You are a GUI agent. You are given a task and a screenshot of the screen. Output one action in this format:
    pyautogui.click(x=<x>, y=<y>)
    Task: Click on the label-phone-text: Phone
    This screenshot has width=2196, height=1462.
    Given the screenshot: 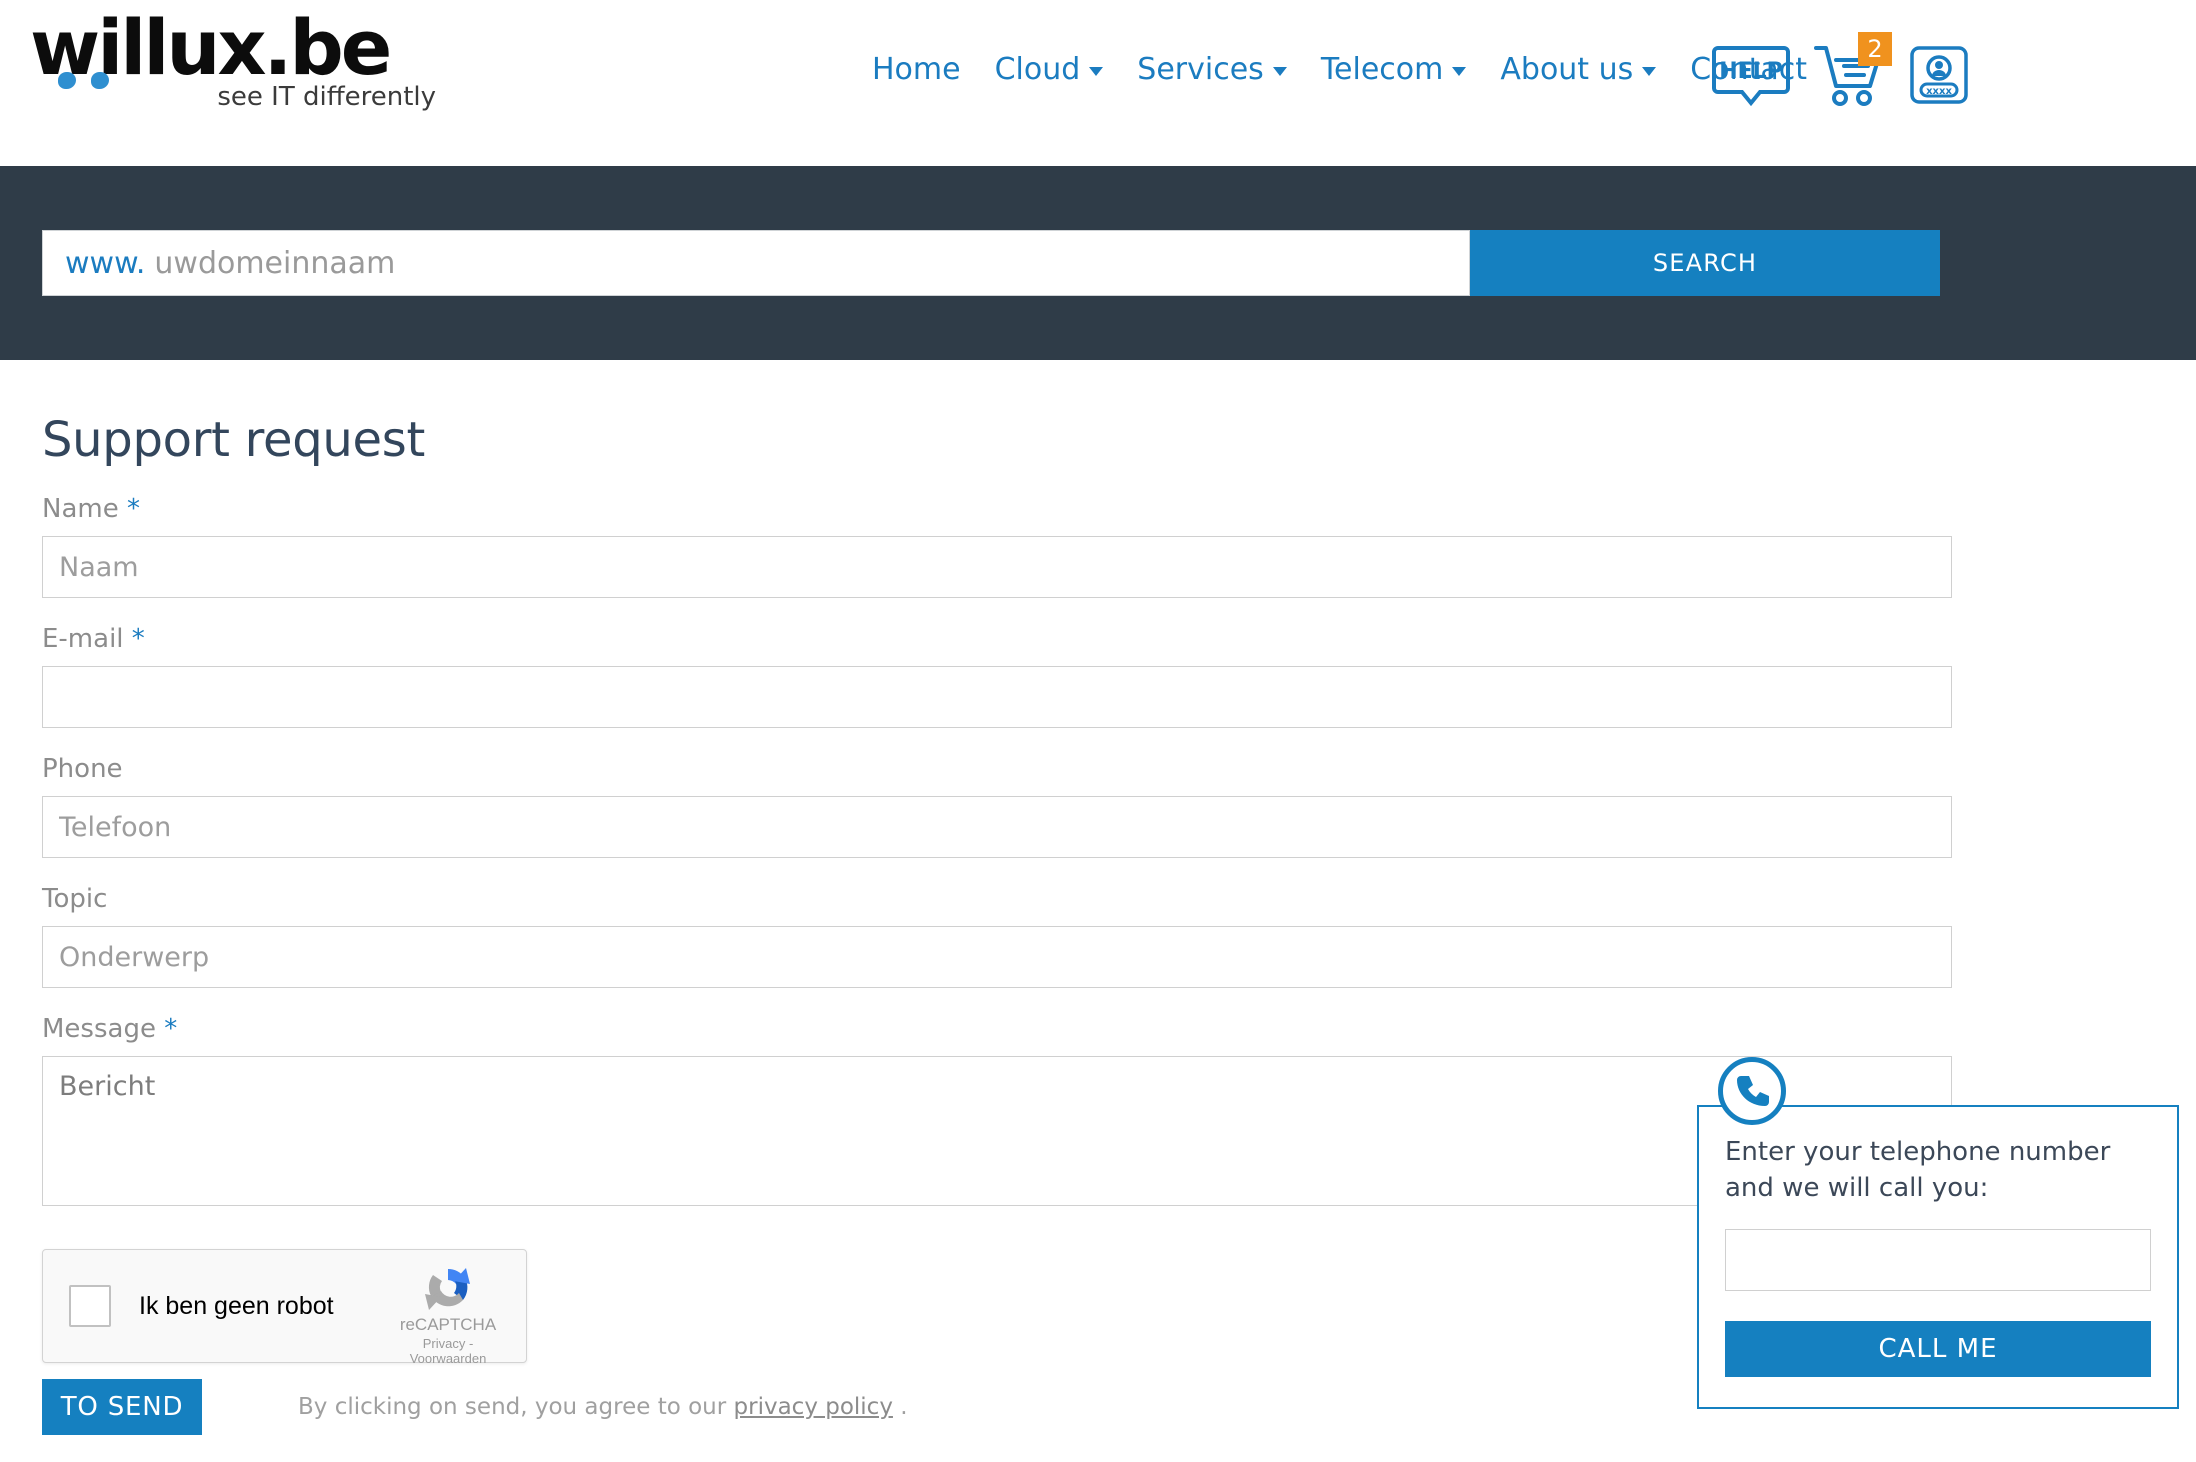 What is the action you would take?
    pyautogui.click(x=82, y=769)
    